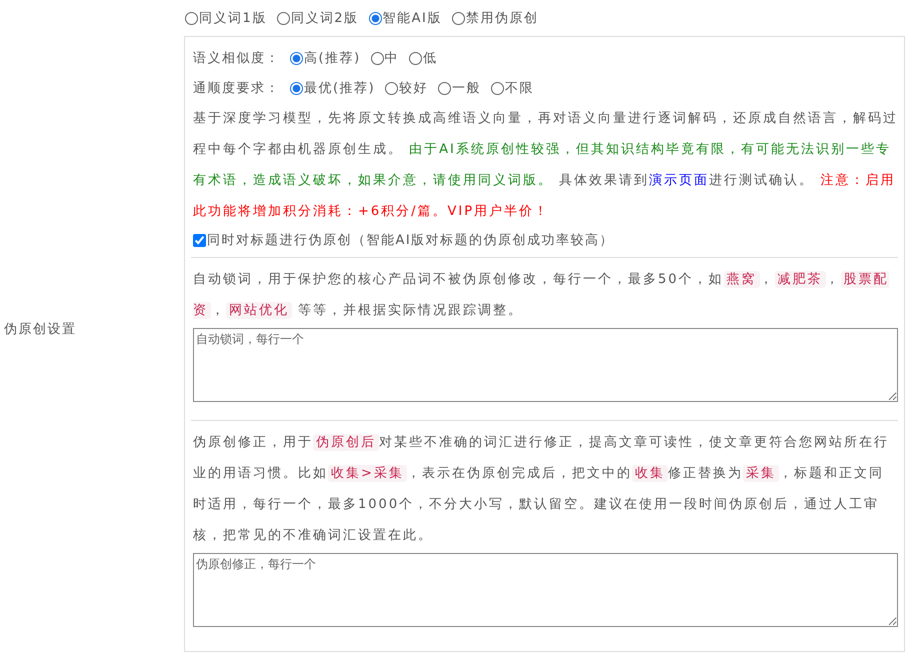  I want to click on option-label: 较好, so click(413, 88).